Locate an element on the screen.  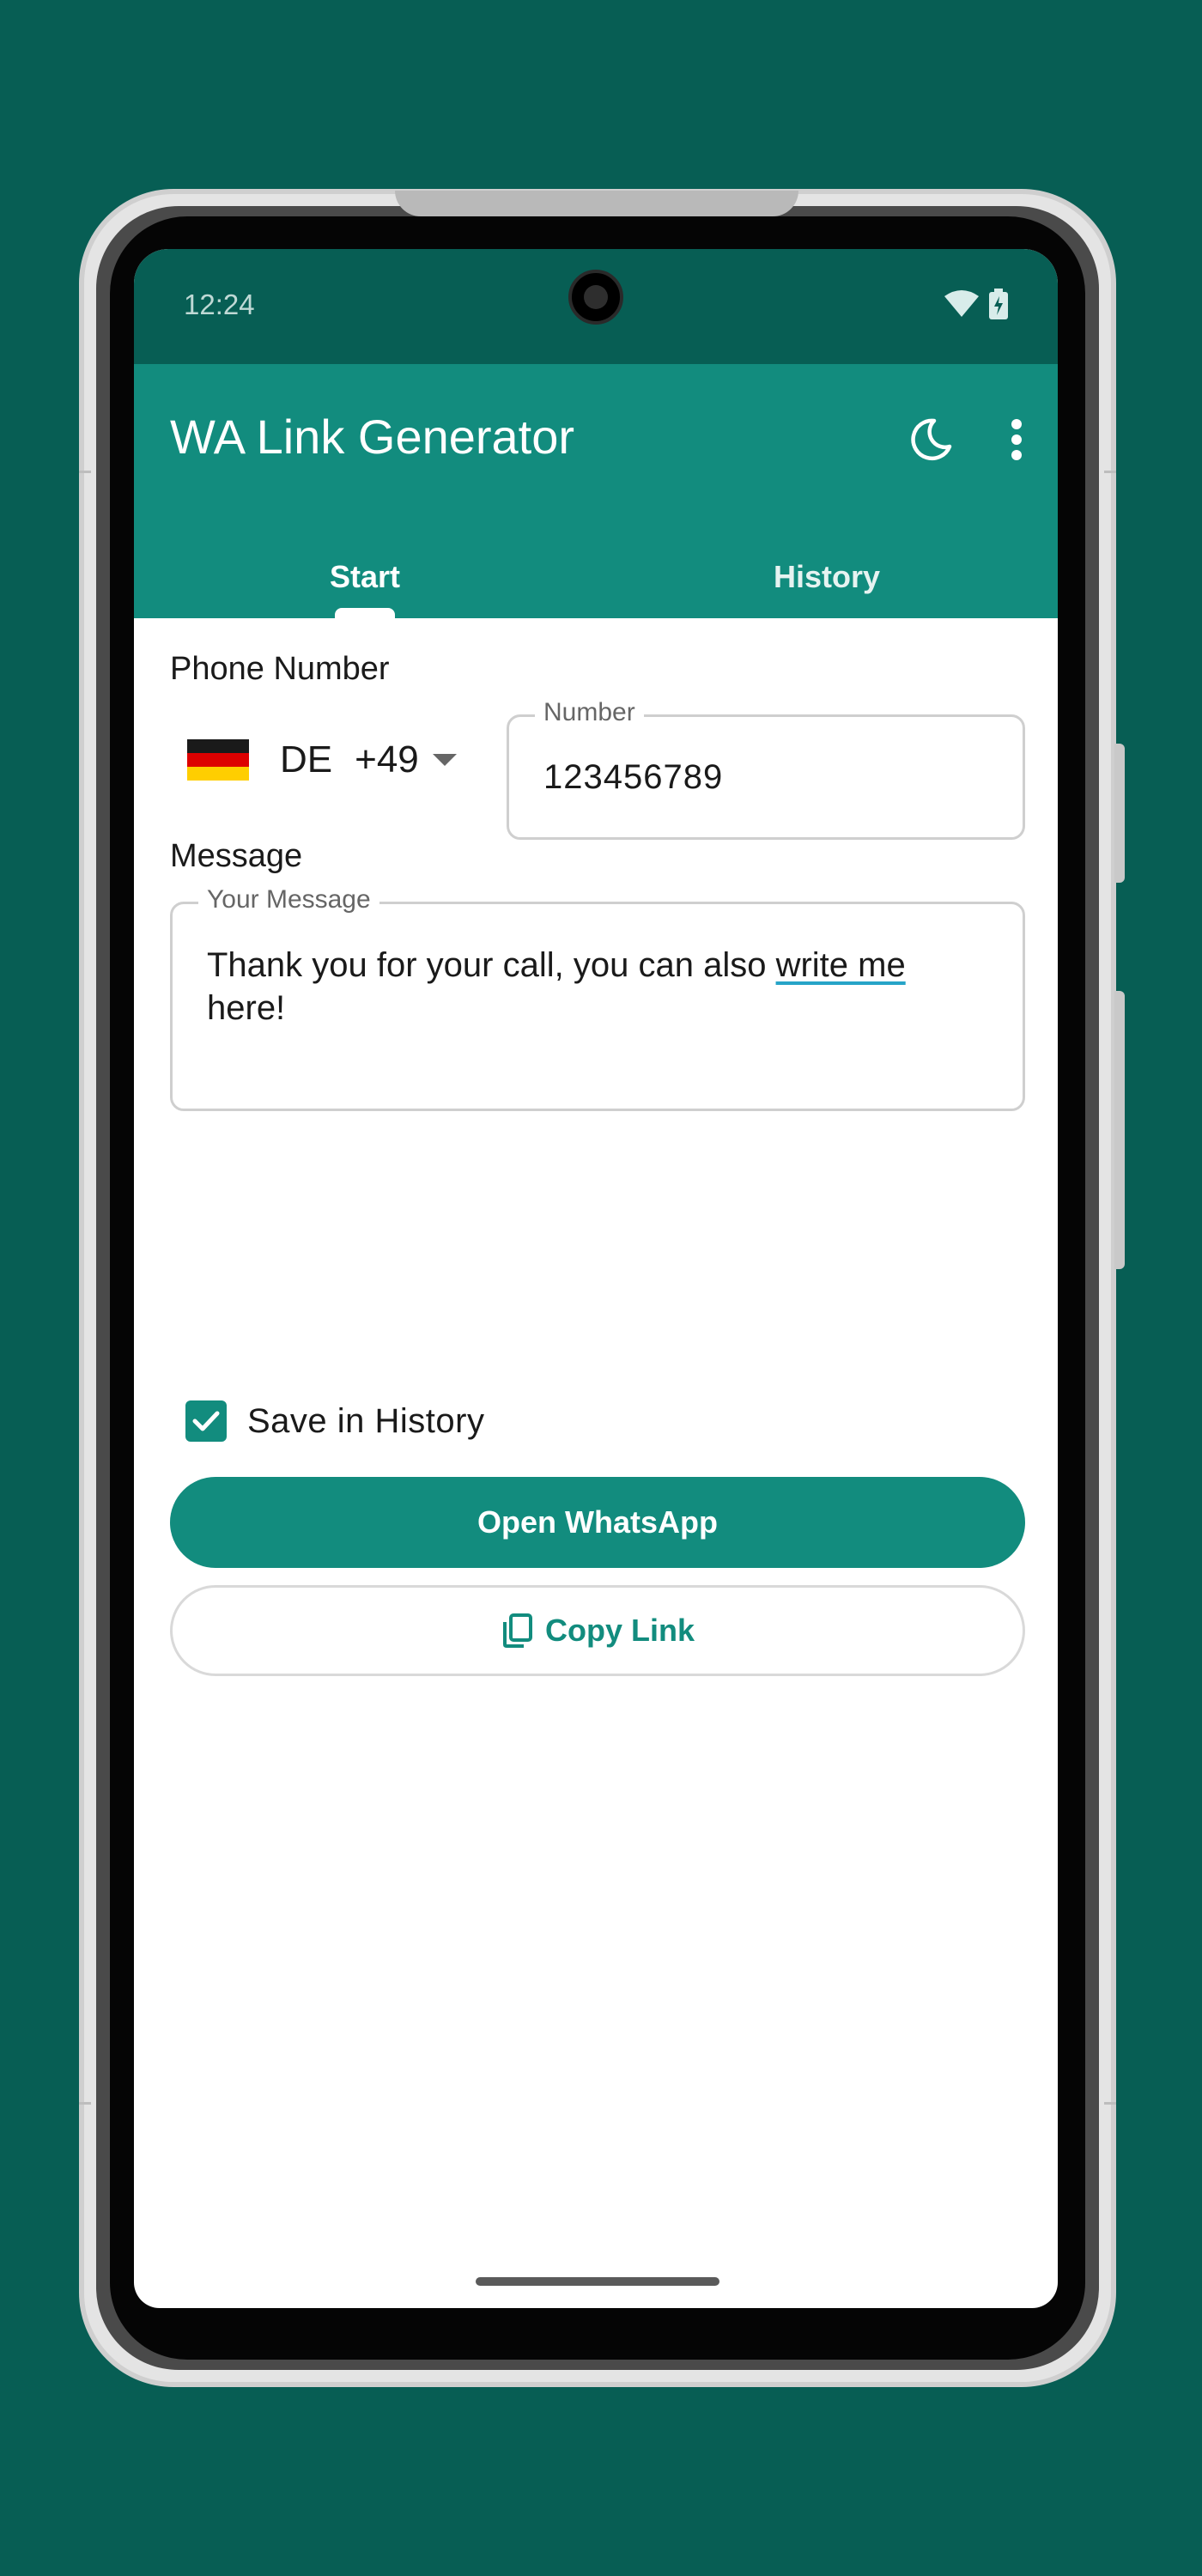
dark-mode-button is located at coordinates (930, 440).